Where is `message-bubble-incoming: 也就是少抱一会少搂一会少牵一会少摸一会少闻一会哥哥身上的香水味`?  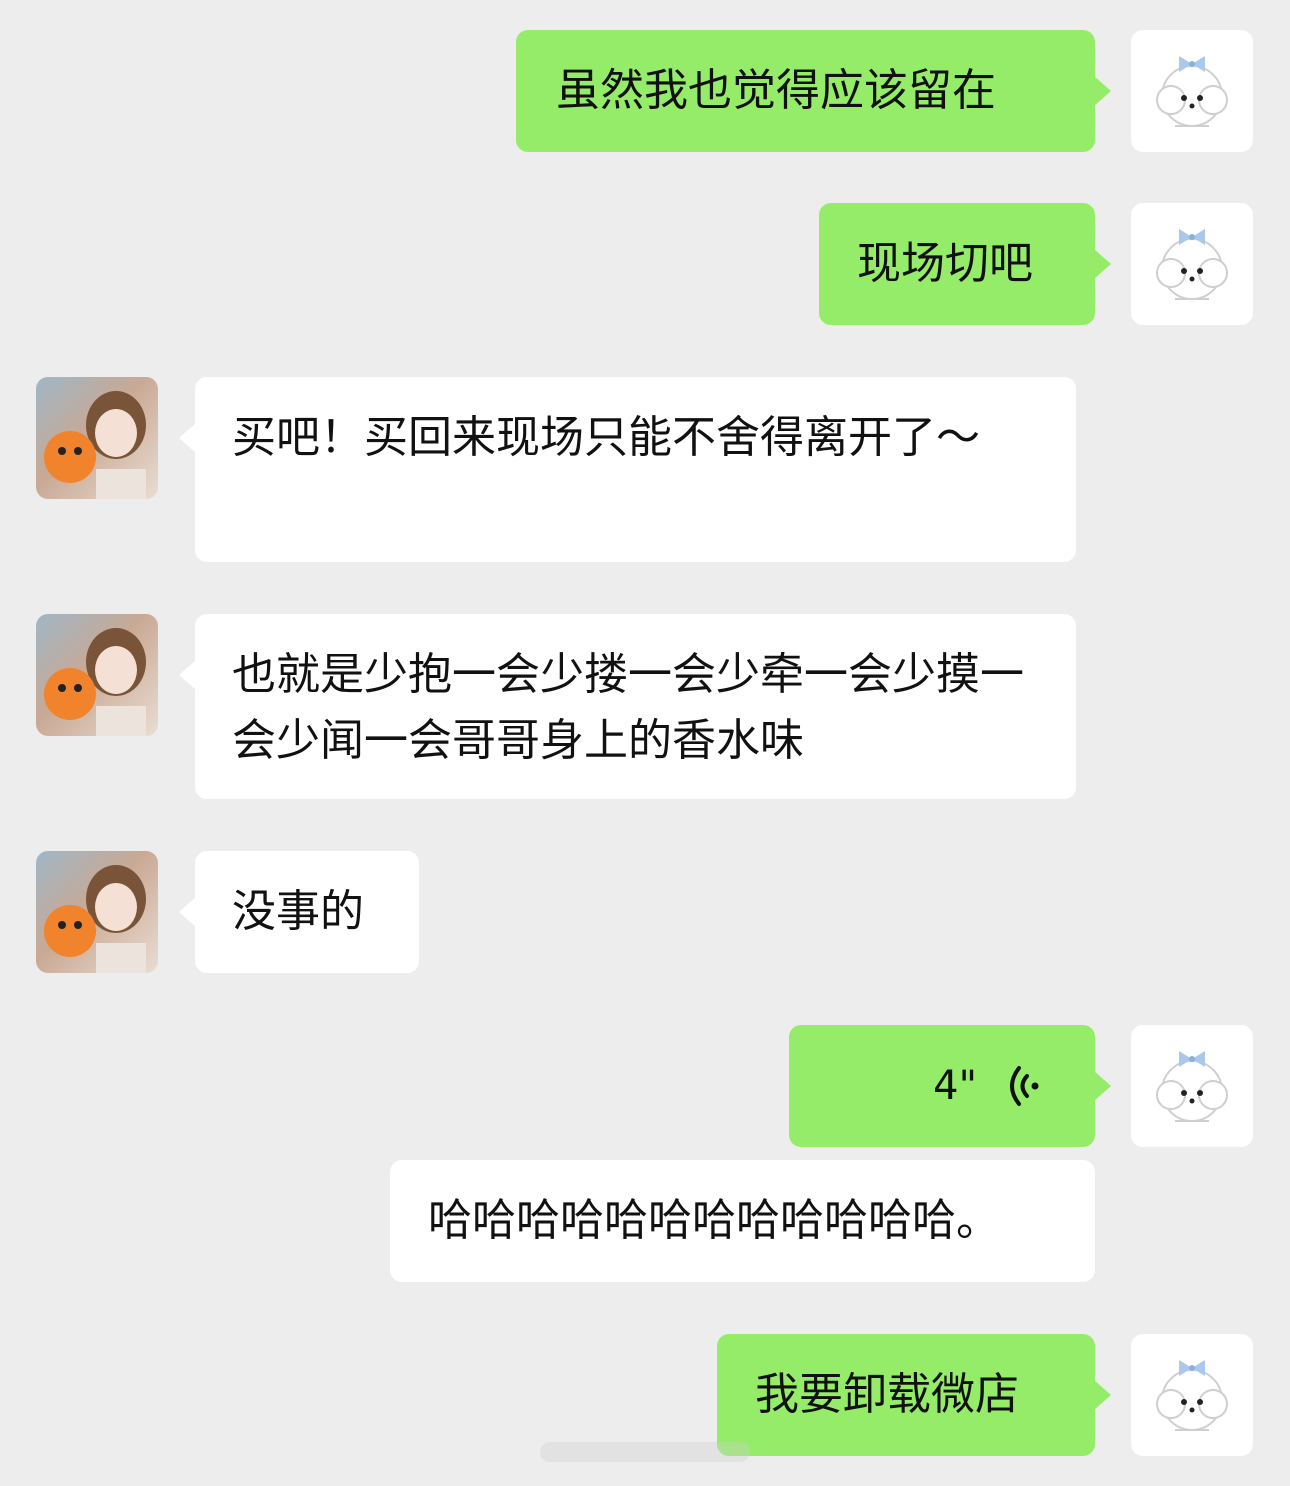
message-bubble-incoming: 也就是少抱一会少搂一会少牵一会少摸一会少闻一会哥哥身上的香水味 is located at coordinates (627, 706).